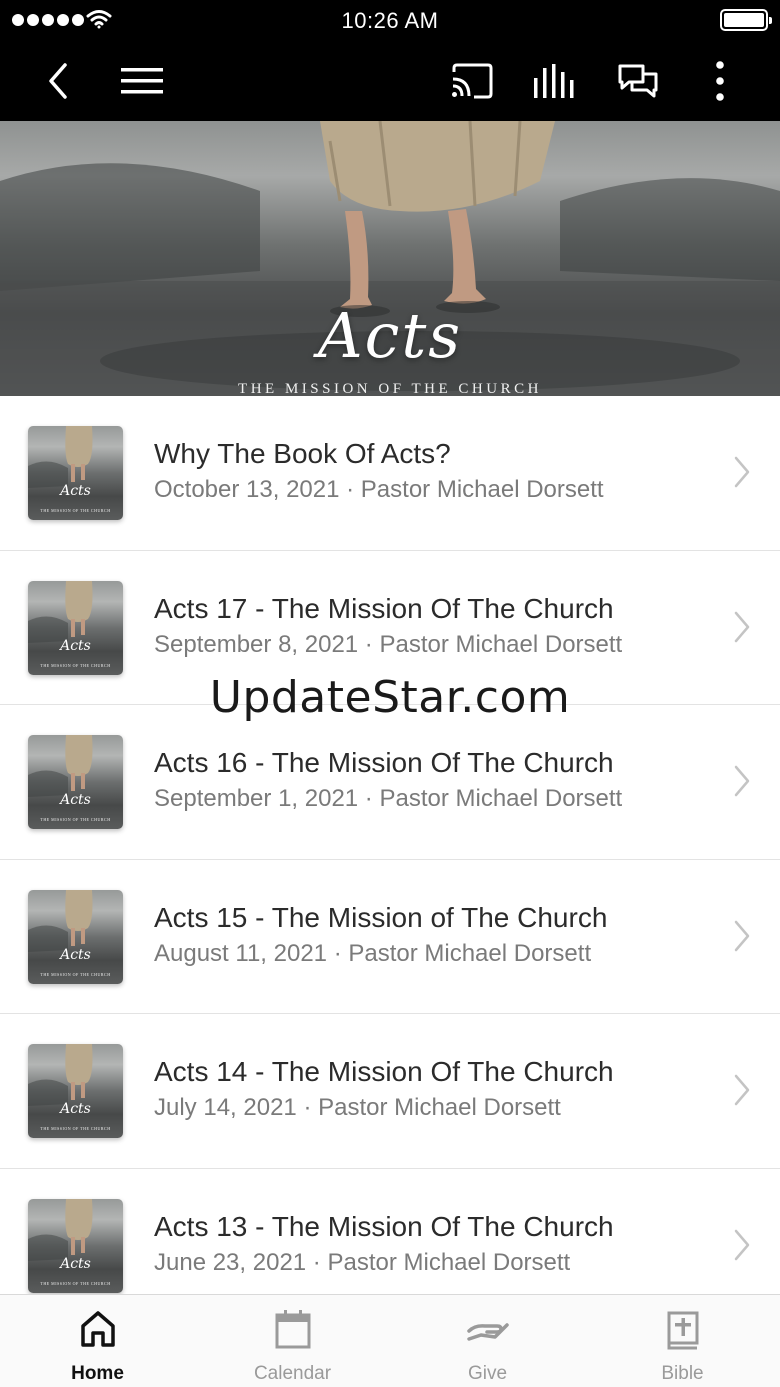 Image resolution: width=780 pixels, height=1387 pixels. Describe the element at coordinates (390, 80) in the screenshot. I see `nav-bar` at that location.